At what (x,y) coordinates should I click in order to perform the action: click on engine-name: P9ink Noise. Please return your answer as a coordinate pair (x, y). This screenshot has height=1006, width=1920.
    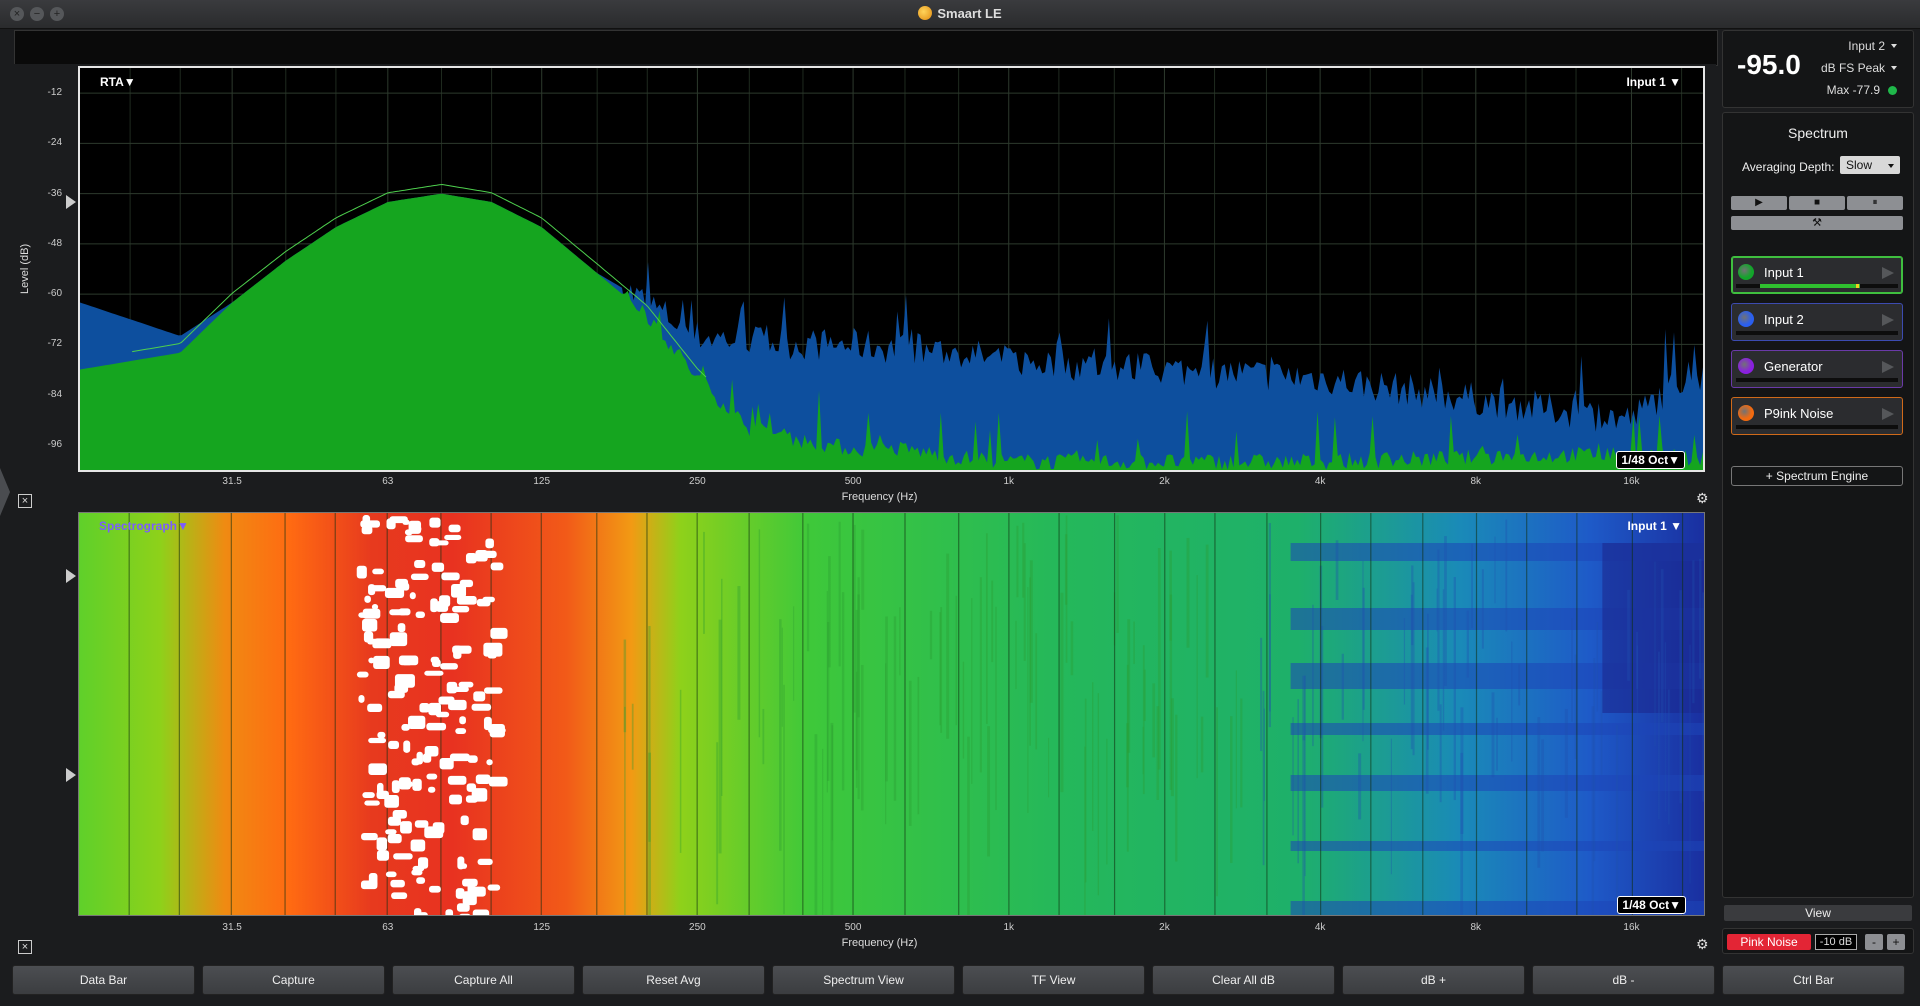
    Looking at the image, I should click on (1799, 413).